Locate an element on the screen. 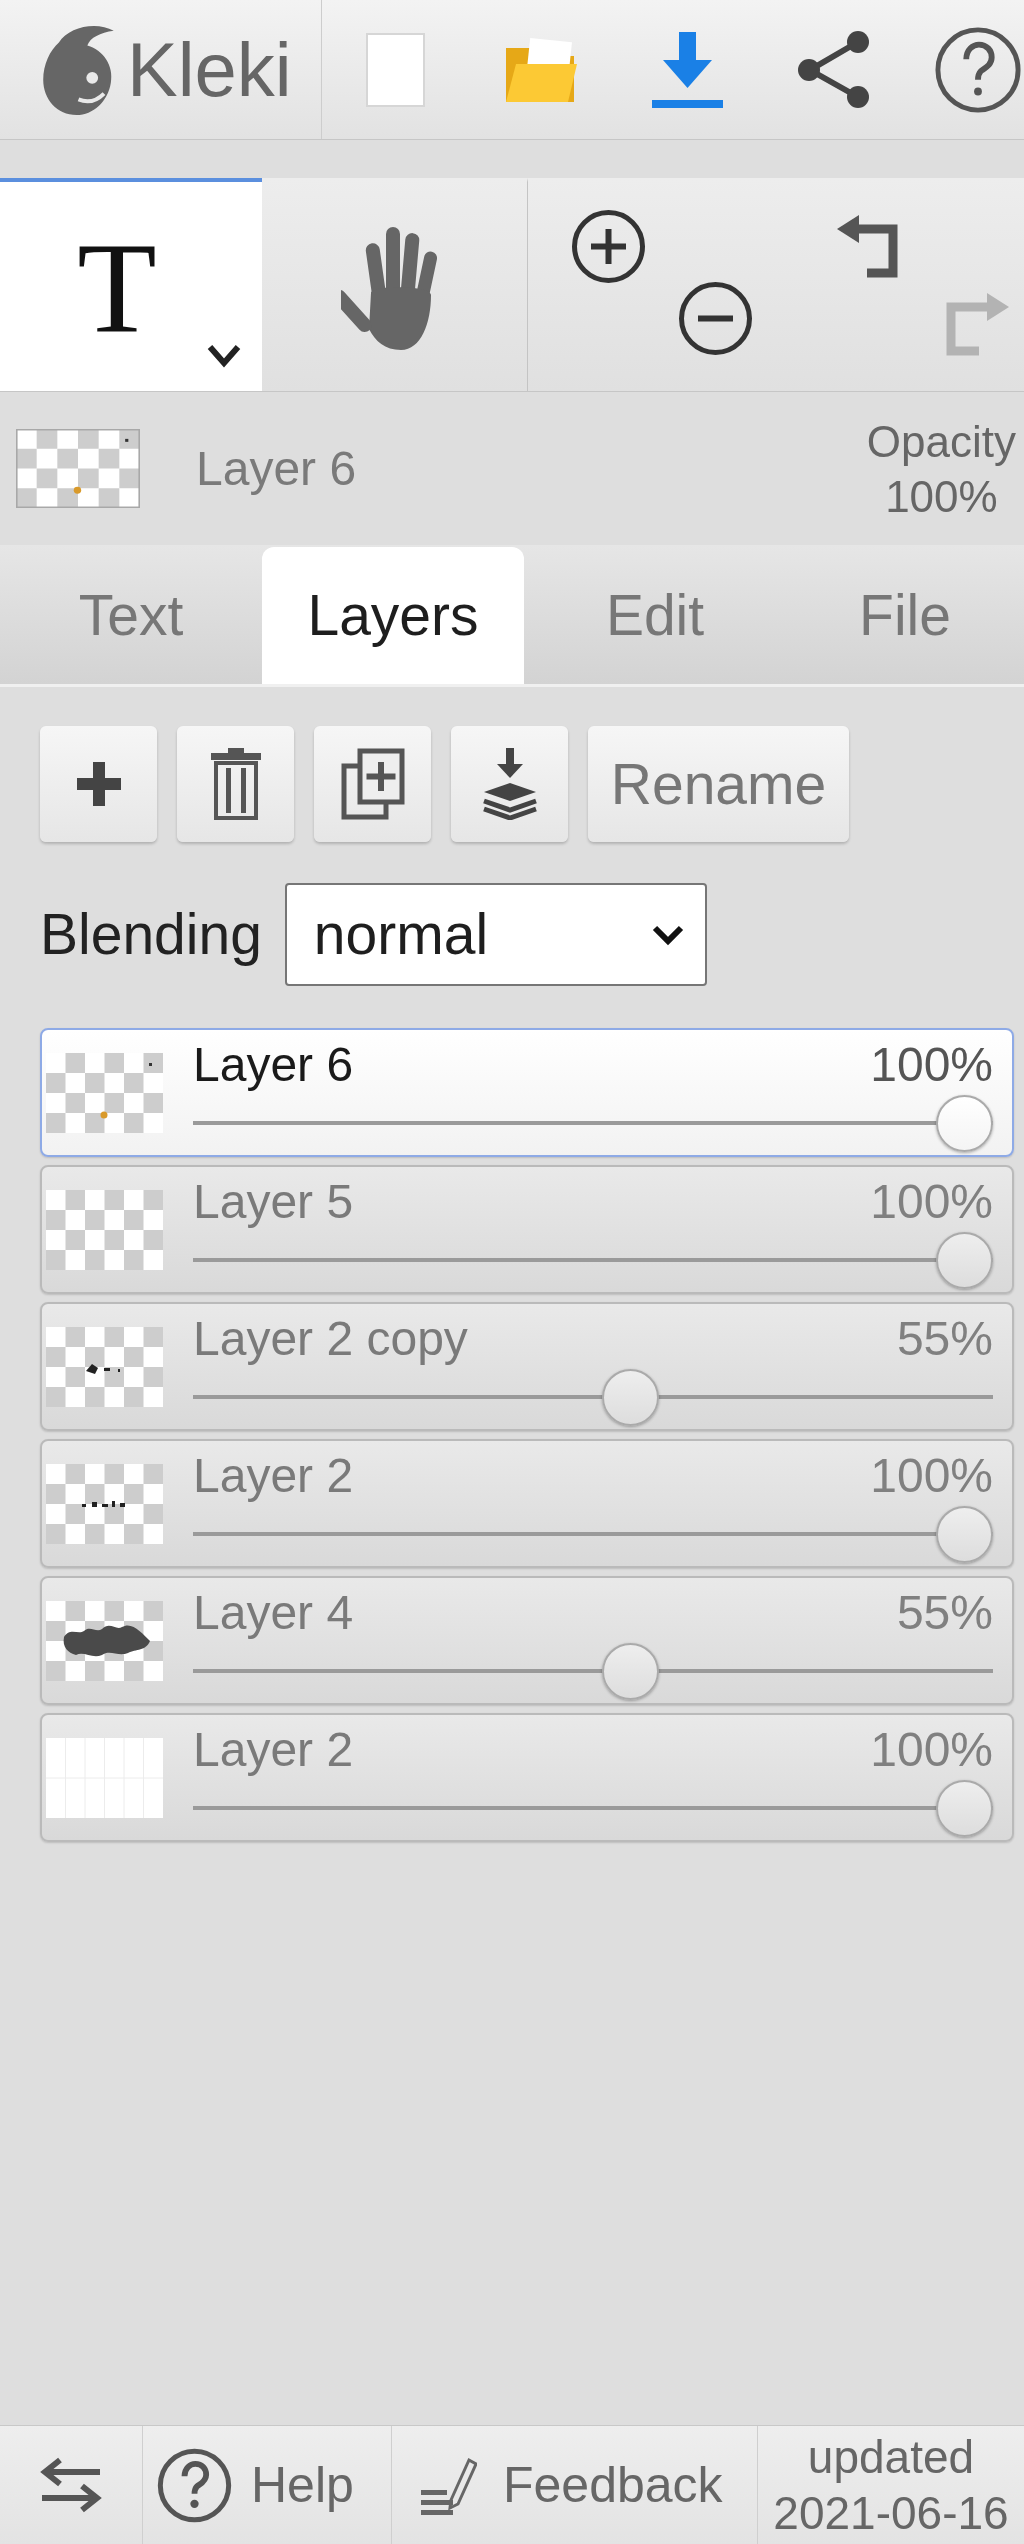 This screenshot has height=2544, width=1024. plus-icon is located at coordinates (98, 784).